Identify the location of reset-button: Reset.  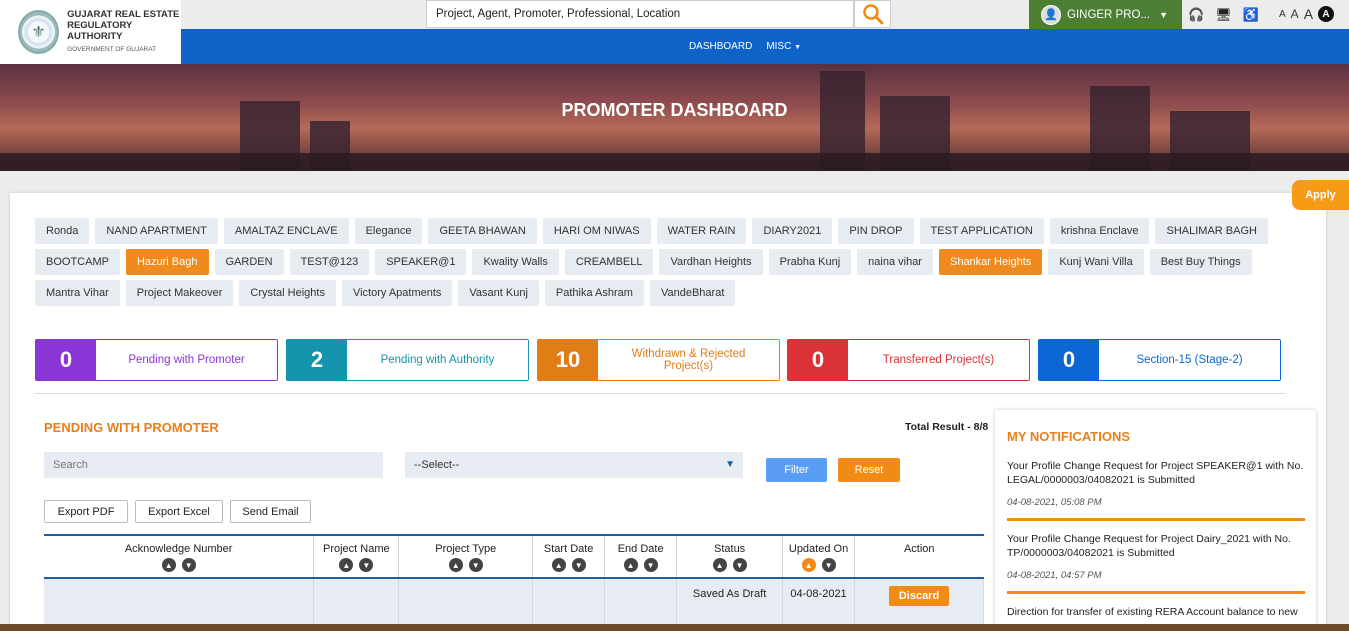
(869, 470).